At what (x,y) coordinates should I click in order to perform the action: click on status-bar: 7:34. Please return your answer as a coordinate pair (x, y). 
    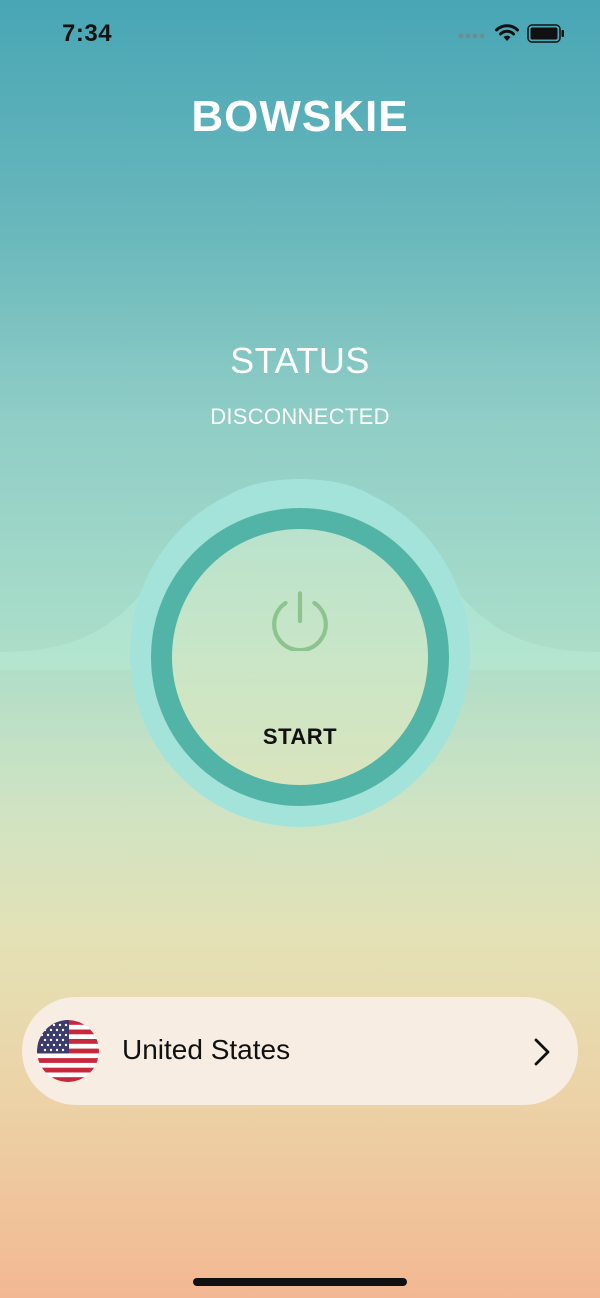
    Looking at the image, I should click on (300, 35).